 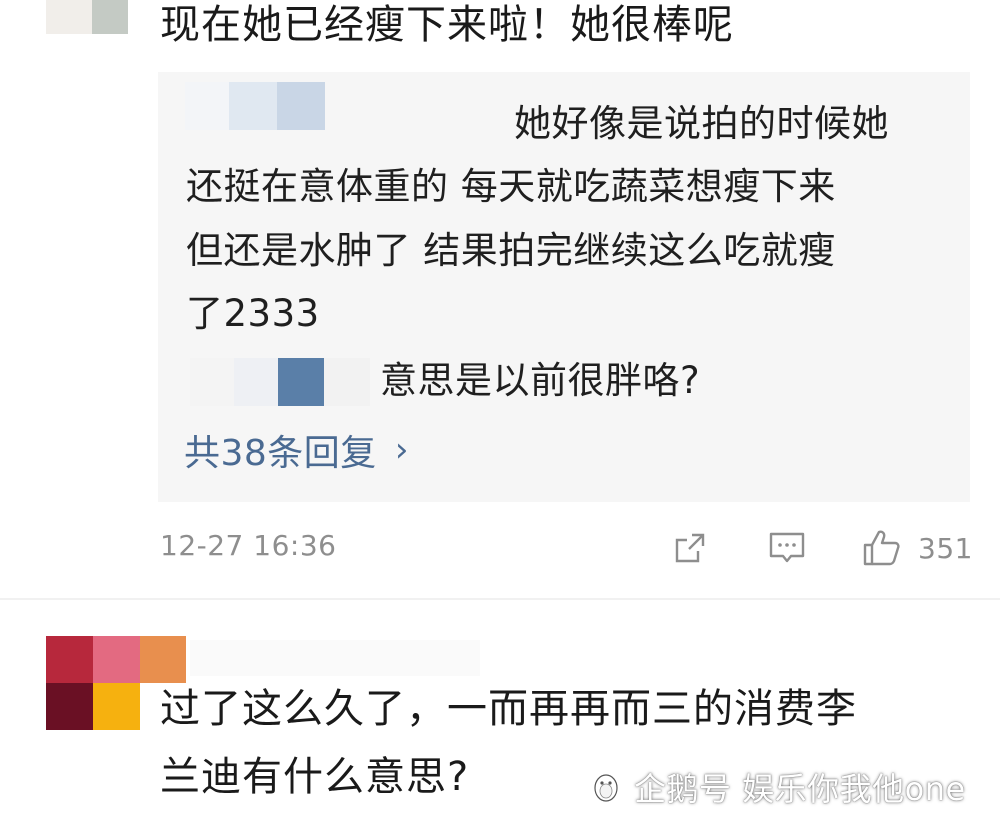 I want to click on like-count: 351, so click(x=945, y=548).